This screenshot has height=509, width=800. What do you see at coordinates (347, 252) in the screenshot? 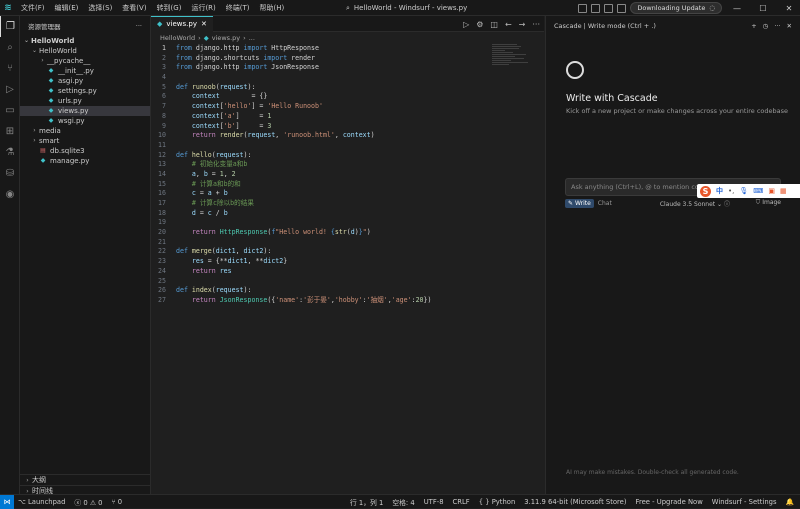
I see `code-line: 22 def merge(dict1, dict2):` at bounding box center [347, 252].